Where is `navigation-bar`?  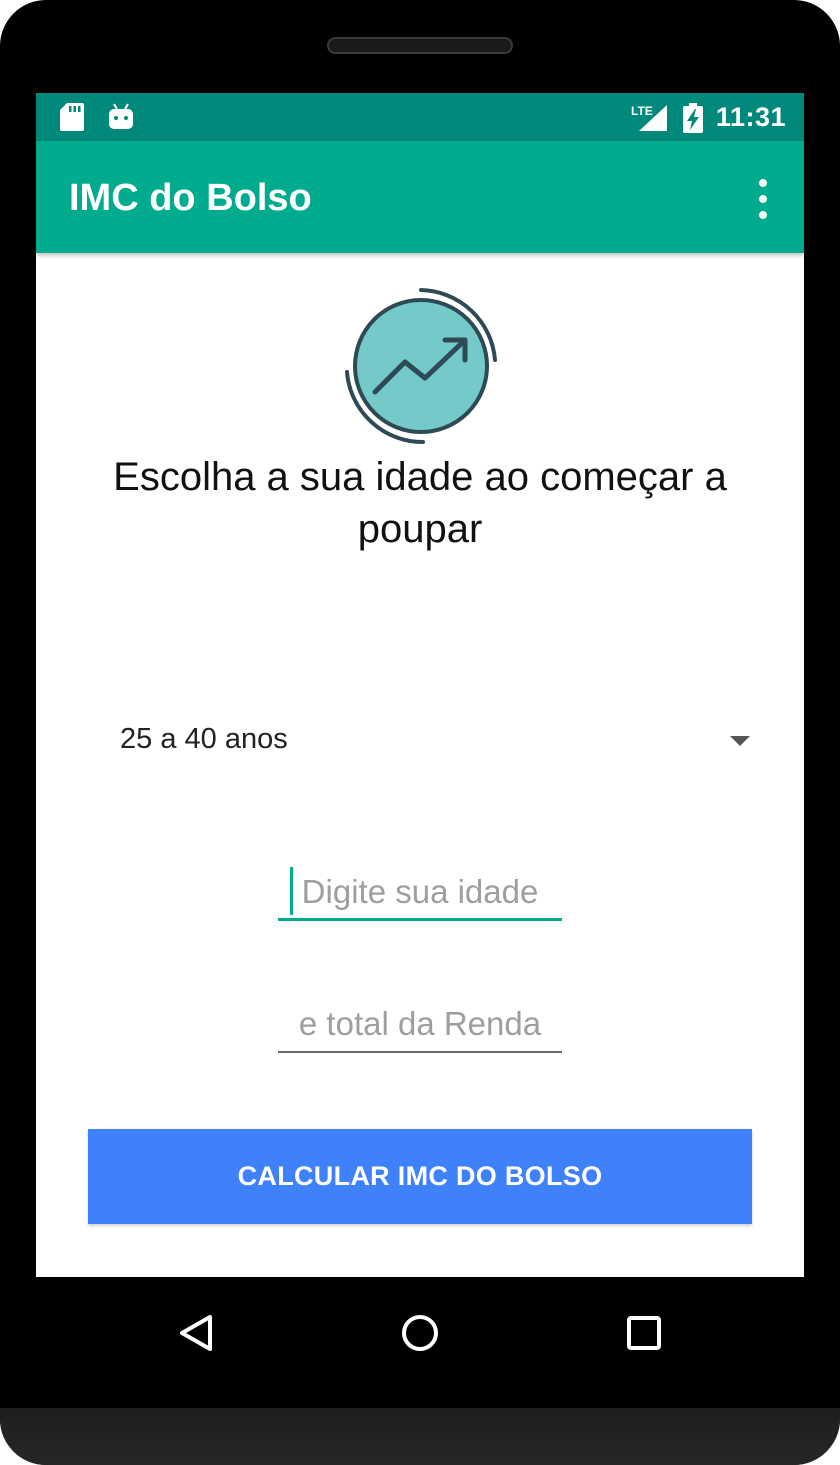 navigation-bar is located at coordinates (420, 1342).